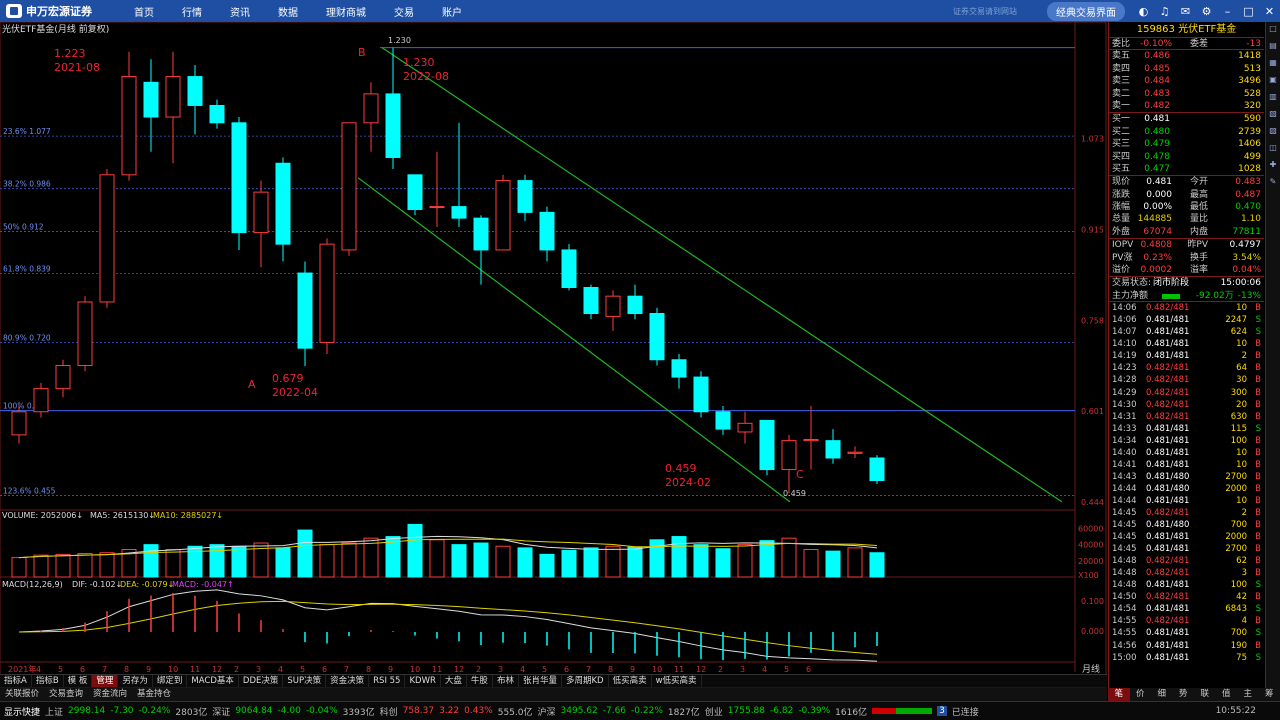 Image resolution: width=1280 pixels, height=720 pixels. Describe the element at coordinates (1086, 11) in the screenshot. I see `classic-trade-button: 经典交易界面` at that location.